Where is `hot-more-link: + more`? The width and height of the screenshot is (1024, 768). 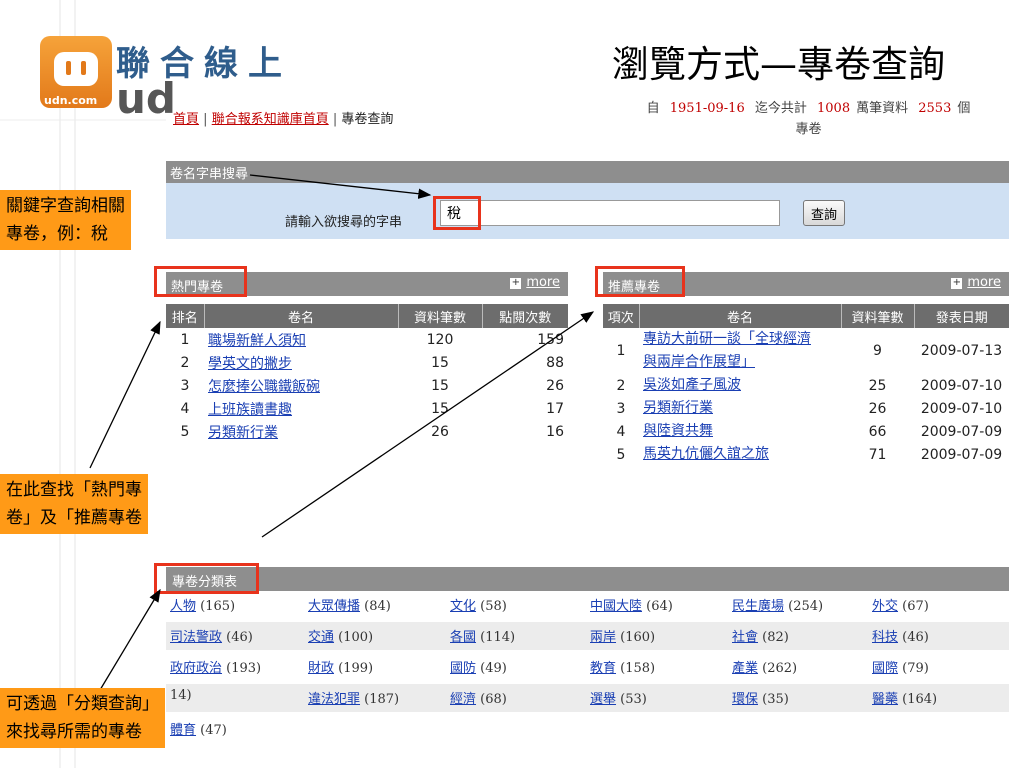 hot-more-link: + more is located at coordinates (535, 282).